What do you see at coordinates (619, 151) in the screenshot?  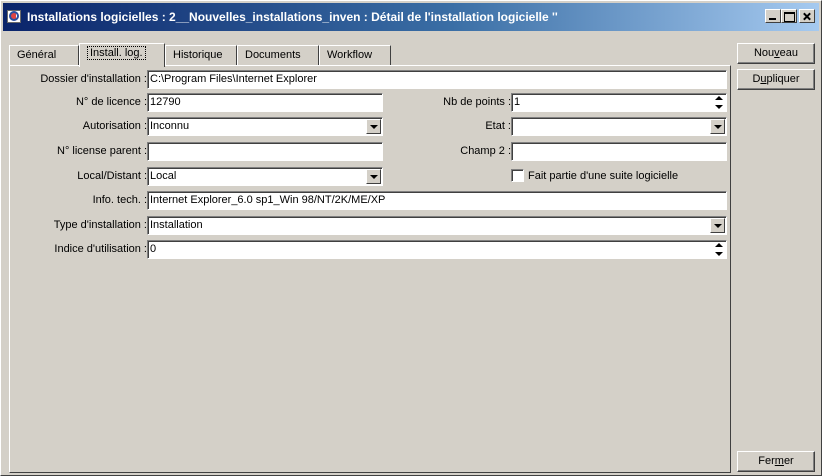 I see `champ2-field` at bounding box center [619, 151].